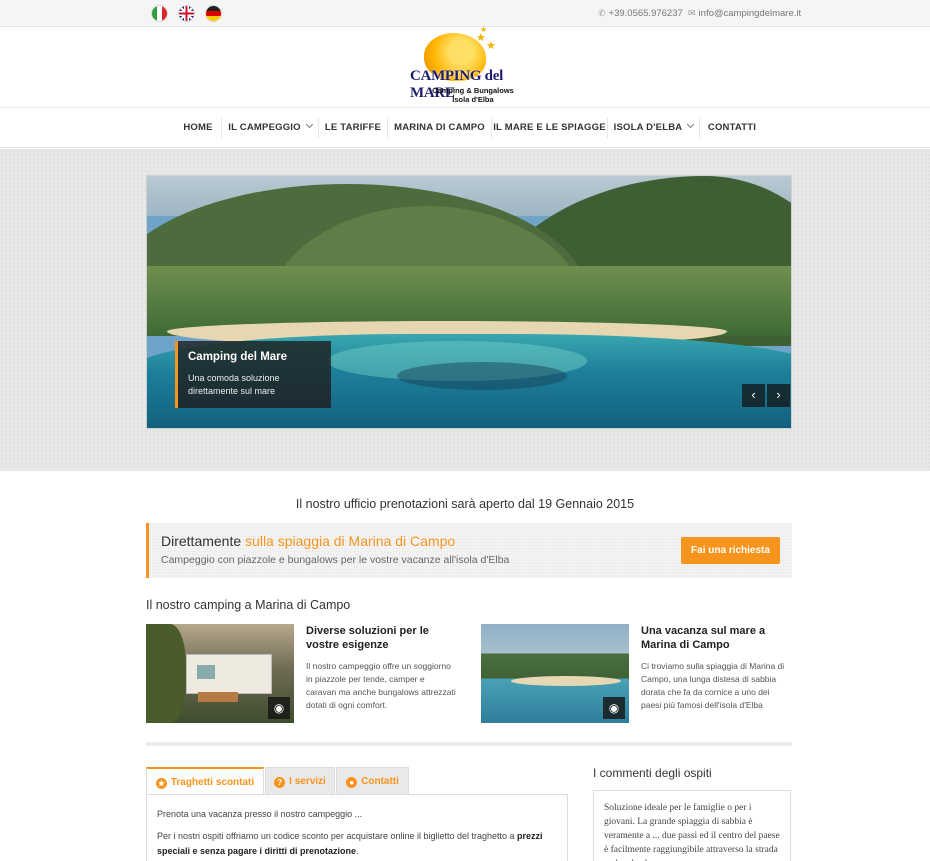 This screenshot has height=861, width=930. What do you see at coordinates (750, 13) in the screenshot?
I see `email-address: info@campingdelmare.it` at bounding box center [750, 13].